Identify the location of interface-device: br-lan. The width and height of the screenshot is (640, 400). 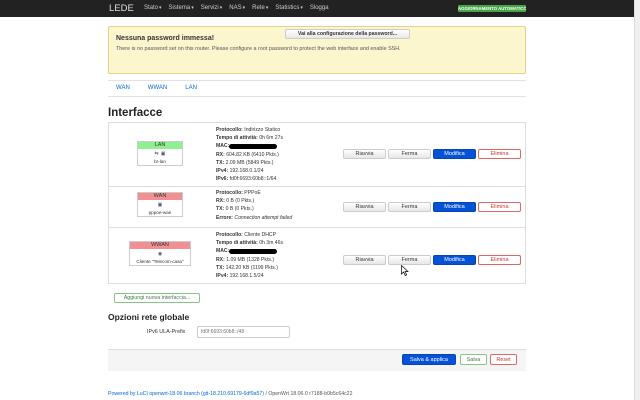
(160, 161).